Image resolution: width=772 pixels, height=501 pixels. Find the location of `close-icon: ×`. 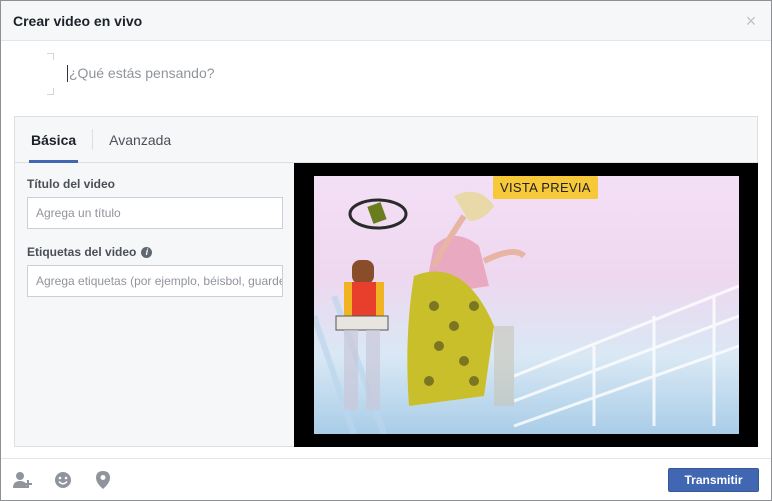

close-icon: × is located at coordinates (751, 21).